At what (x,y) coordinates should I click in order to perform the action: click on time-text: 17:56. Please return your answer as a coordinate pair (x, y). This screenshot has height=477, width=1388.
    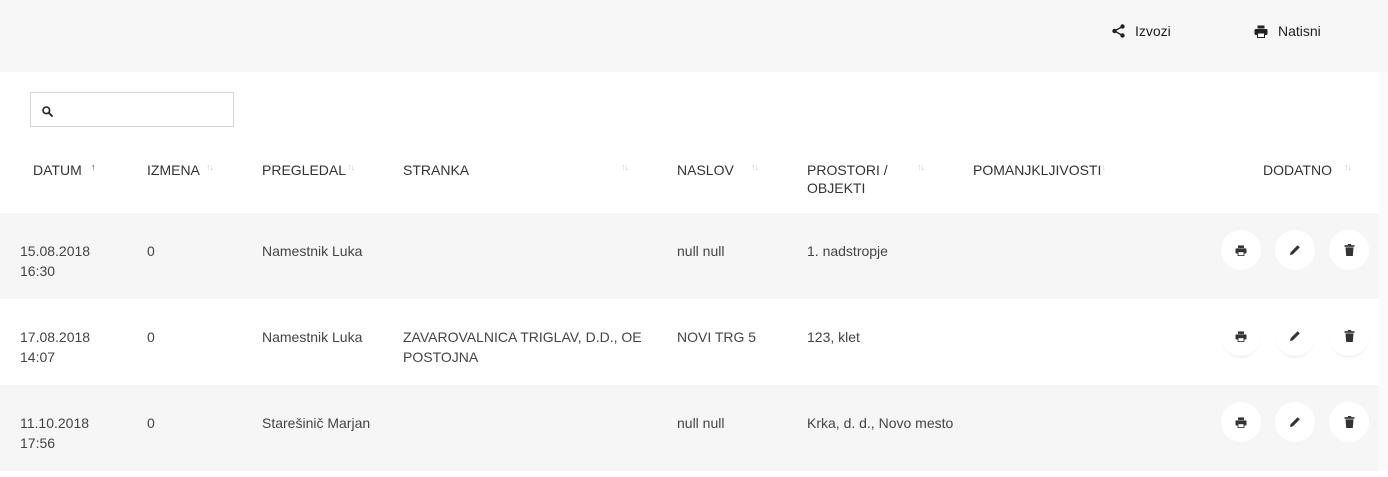
    Looking at the image, I should click on (38, 443).